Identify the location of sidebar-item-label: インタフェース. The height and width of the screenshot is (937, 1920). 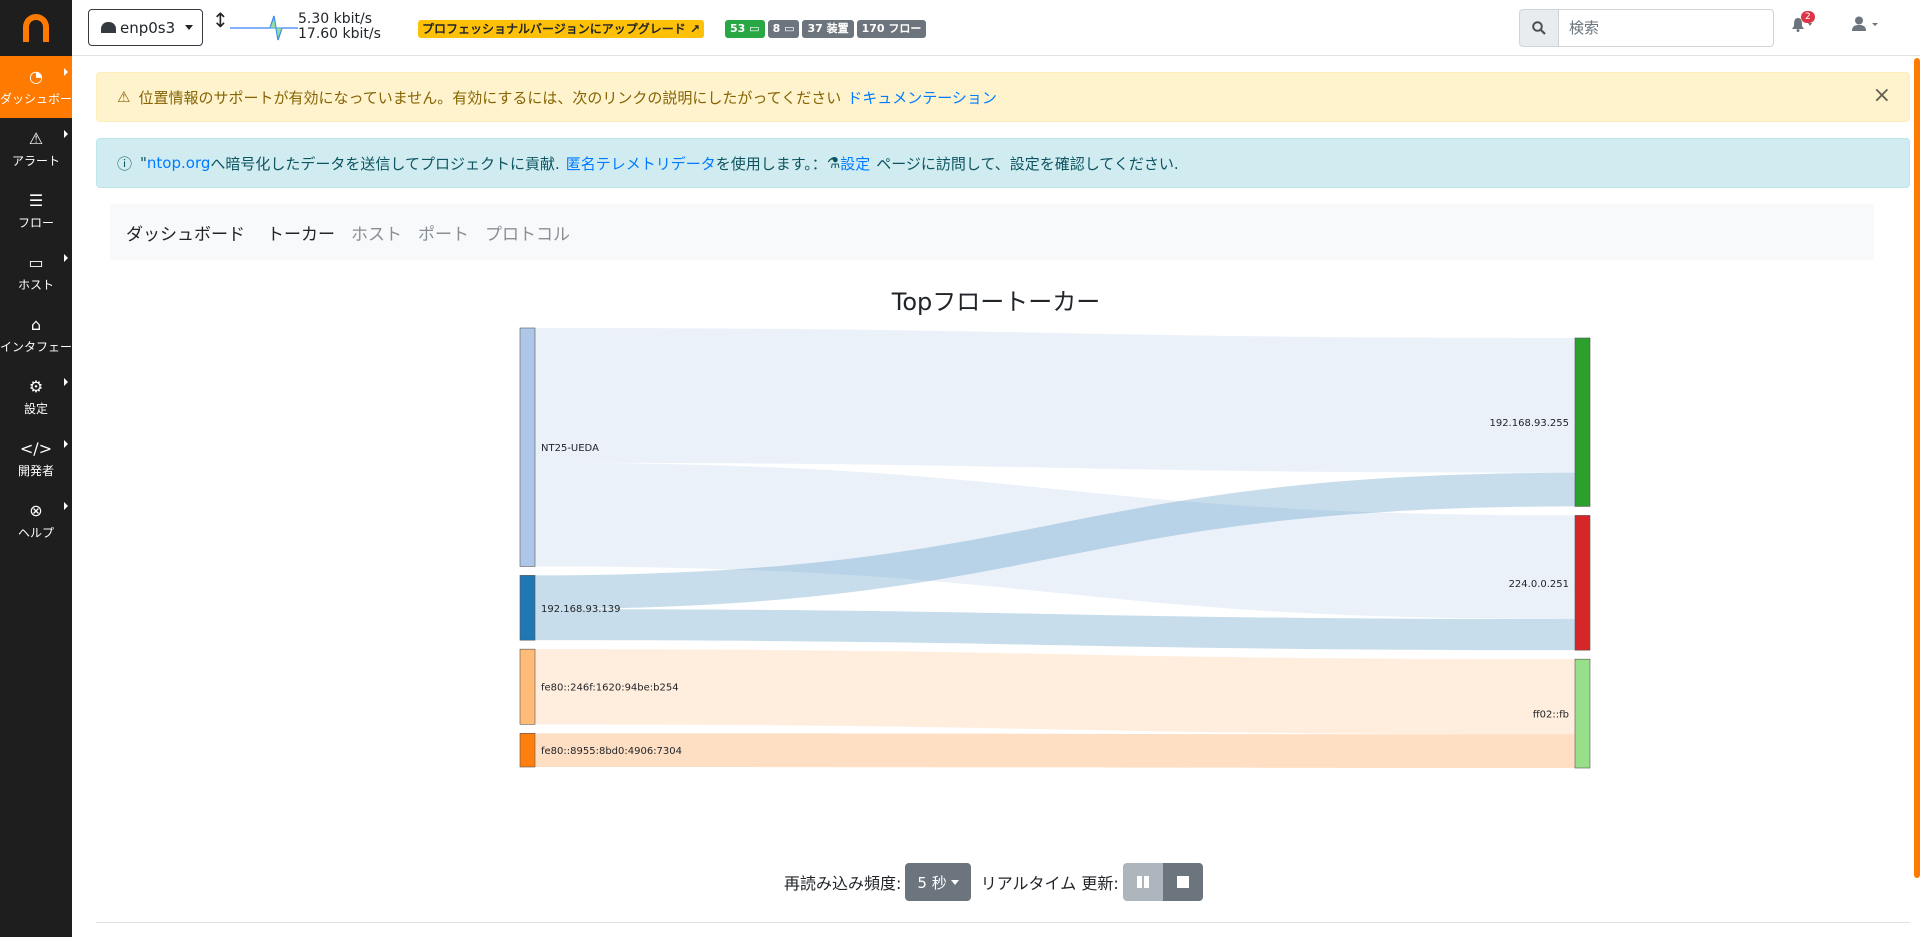
(36, 346).